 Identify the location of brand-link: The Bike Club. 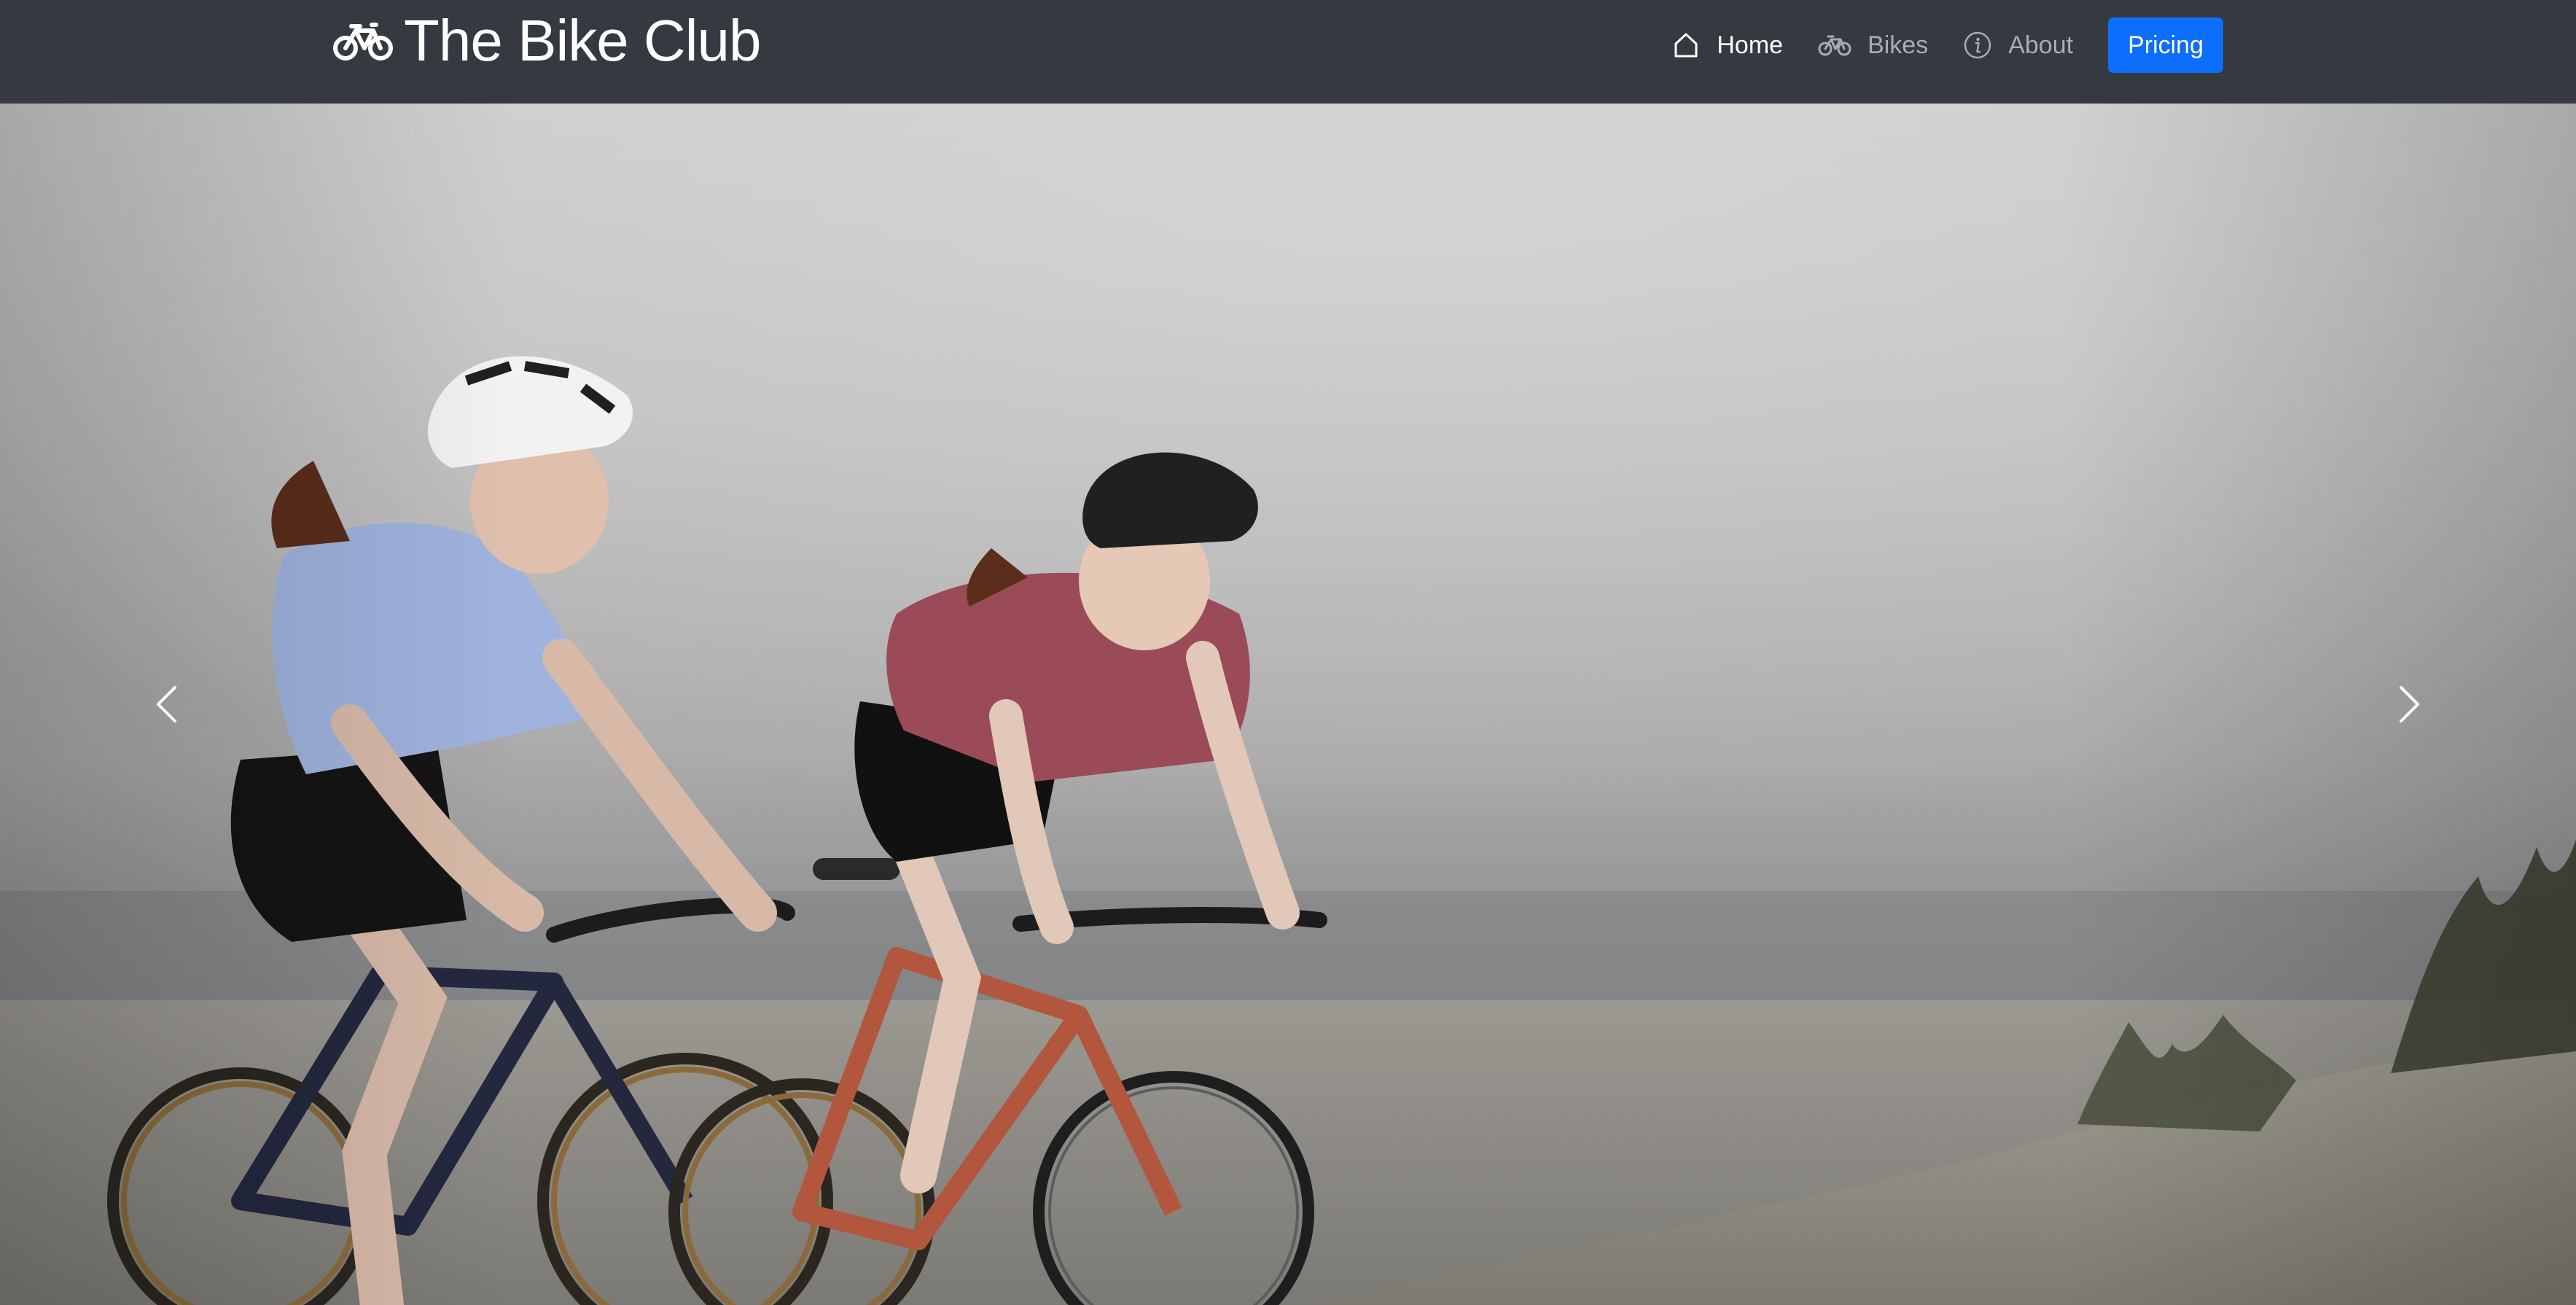
(546, 40).